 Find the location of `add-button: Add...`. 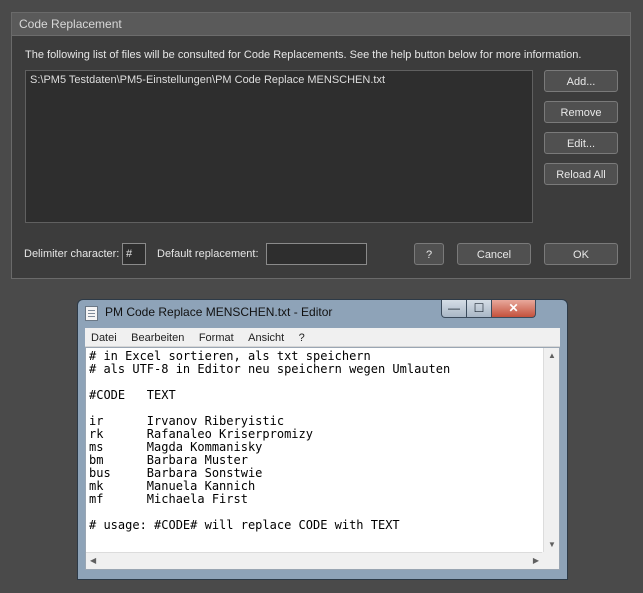

add-button: Add... is located at coordinates (581, 81).